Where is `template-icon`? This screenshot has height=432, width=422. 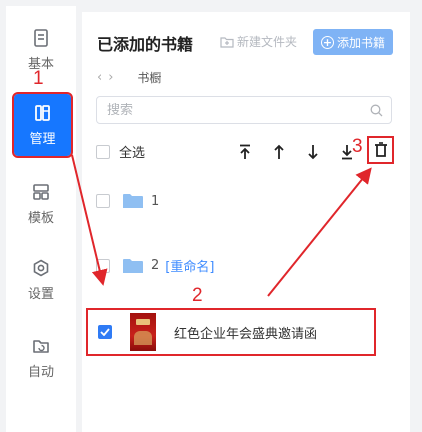
template-icon is located at coordinates (41, 191).